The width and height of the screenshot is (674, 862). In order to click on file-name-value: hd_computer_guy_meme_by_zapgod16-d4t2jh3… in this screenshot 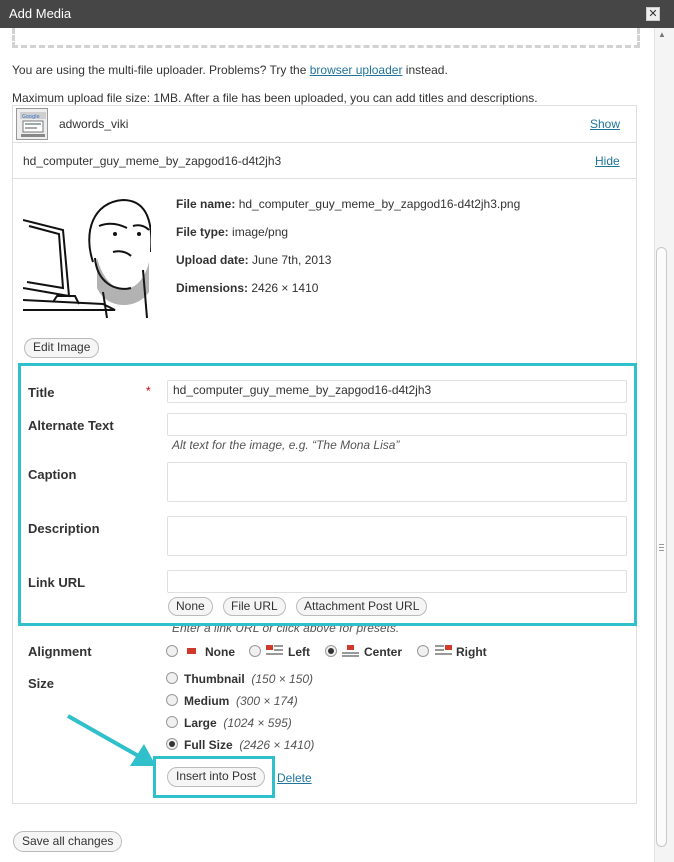, I will do `click(379, 204)`.